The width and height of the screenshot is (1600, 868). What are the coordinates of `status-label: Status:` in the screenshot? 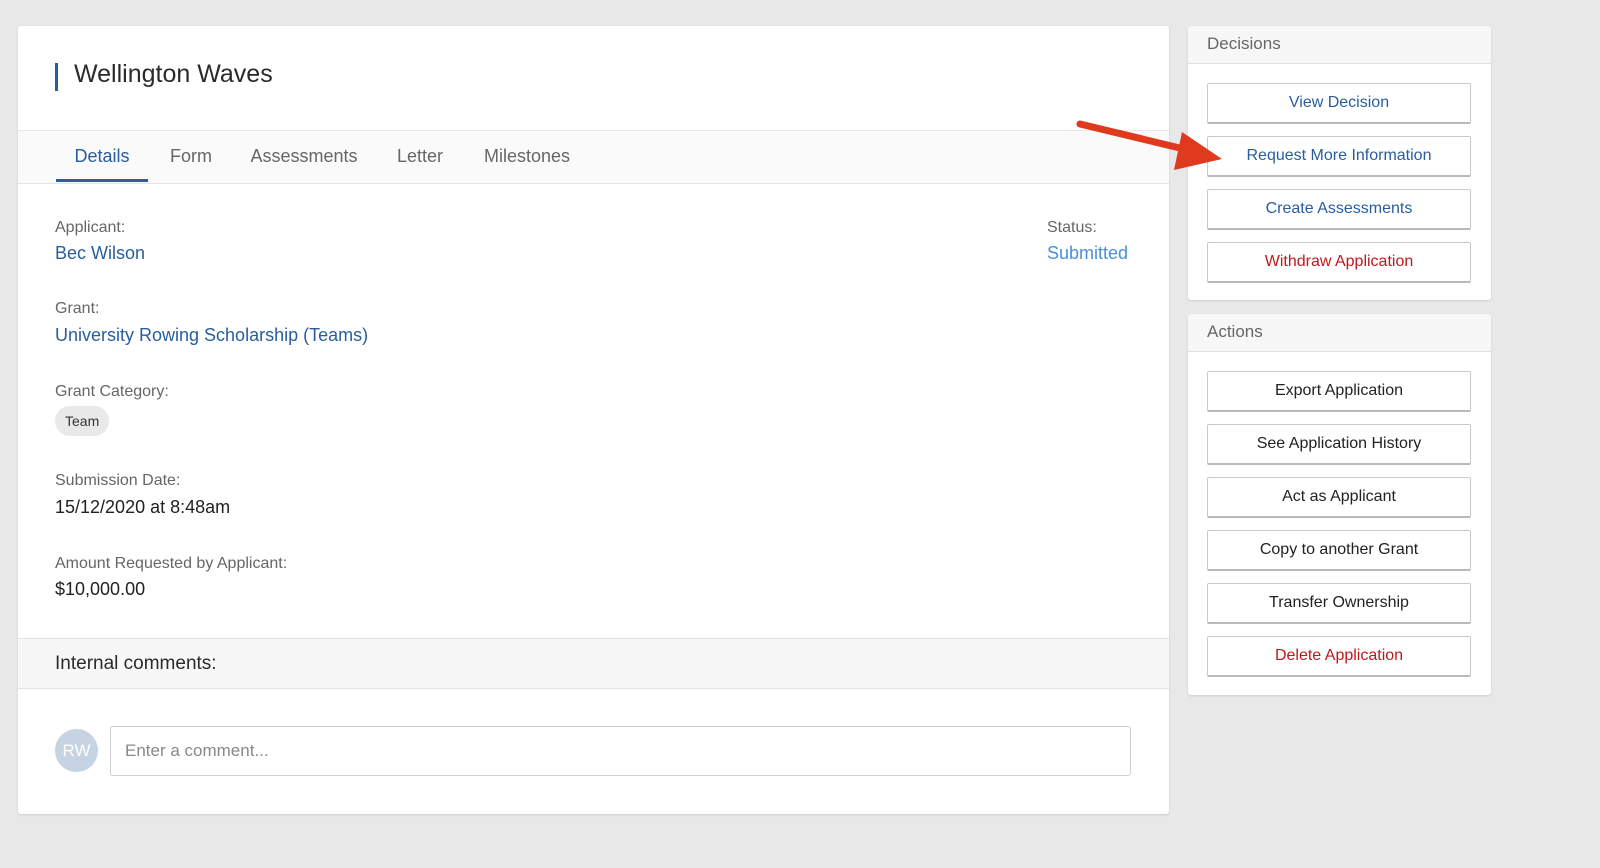 It's located at (1072, 227).